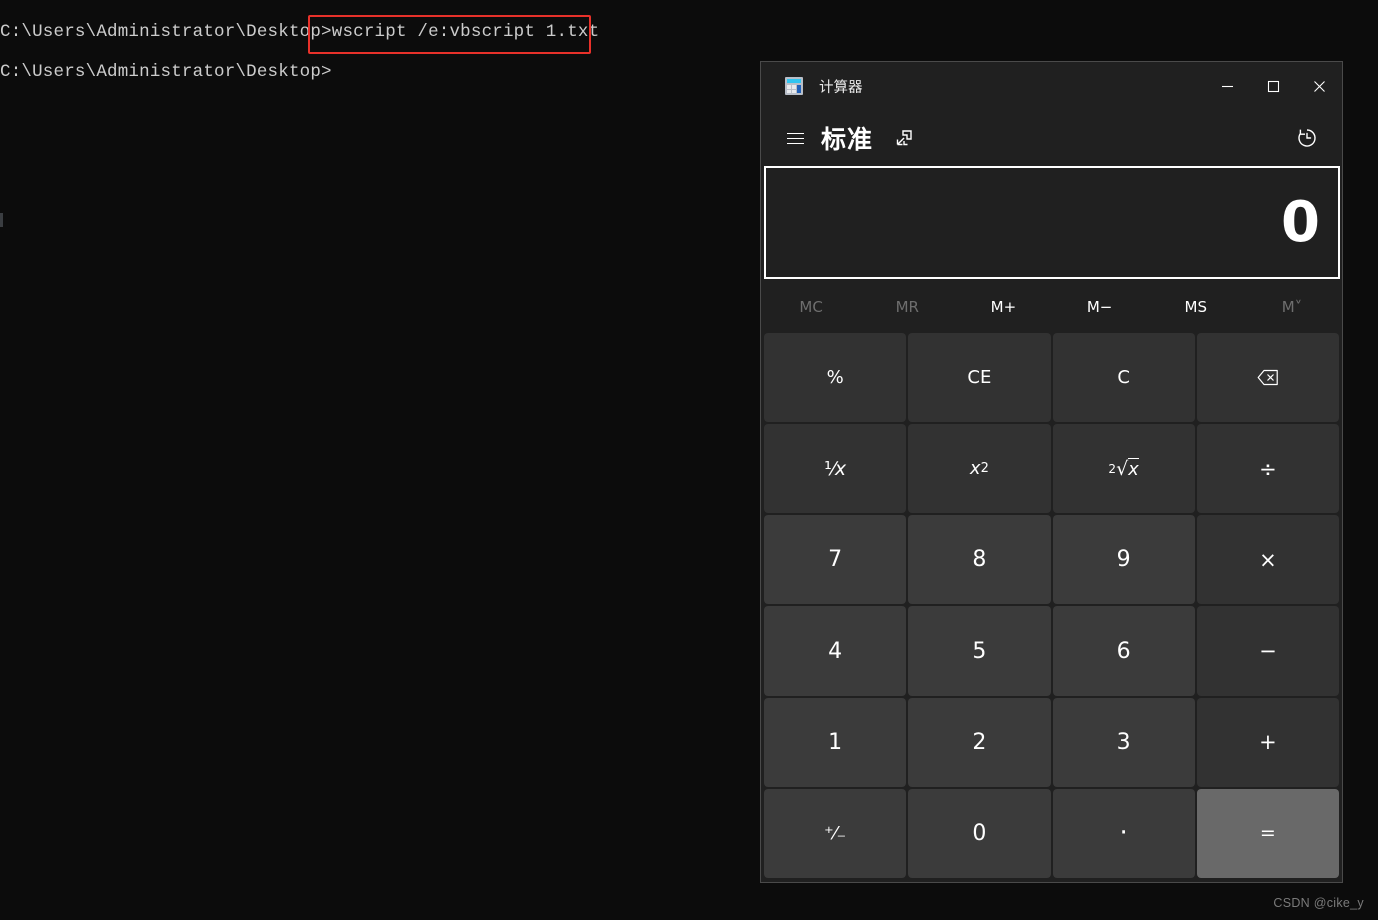  What do you see at coordinates (979, 378) in the screenshot?
I see `key-clear-entry: CE` at bounding box center [979, 378].